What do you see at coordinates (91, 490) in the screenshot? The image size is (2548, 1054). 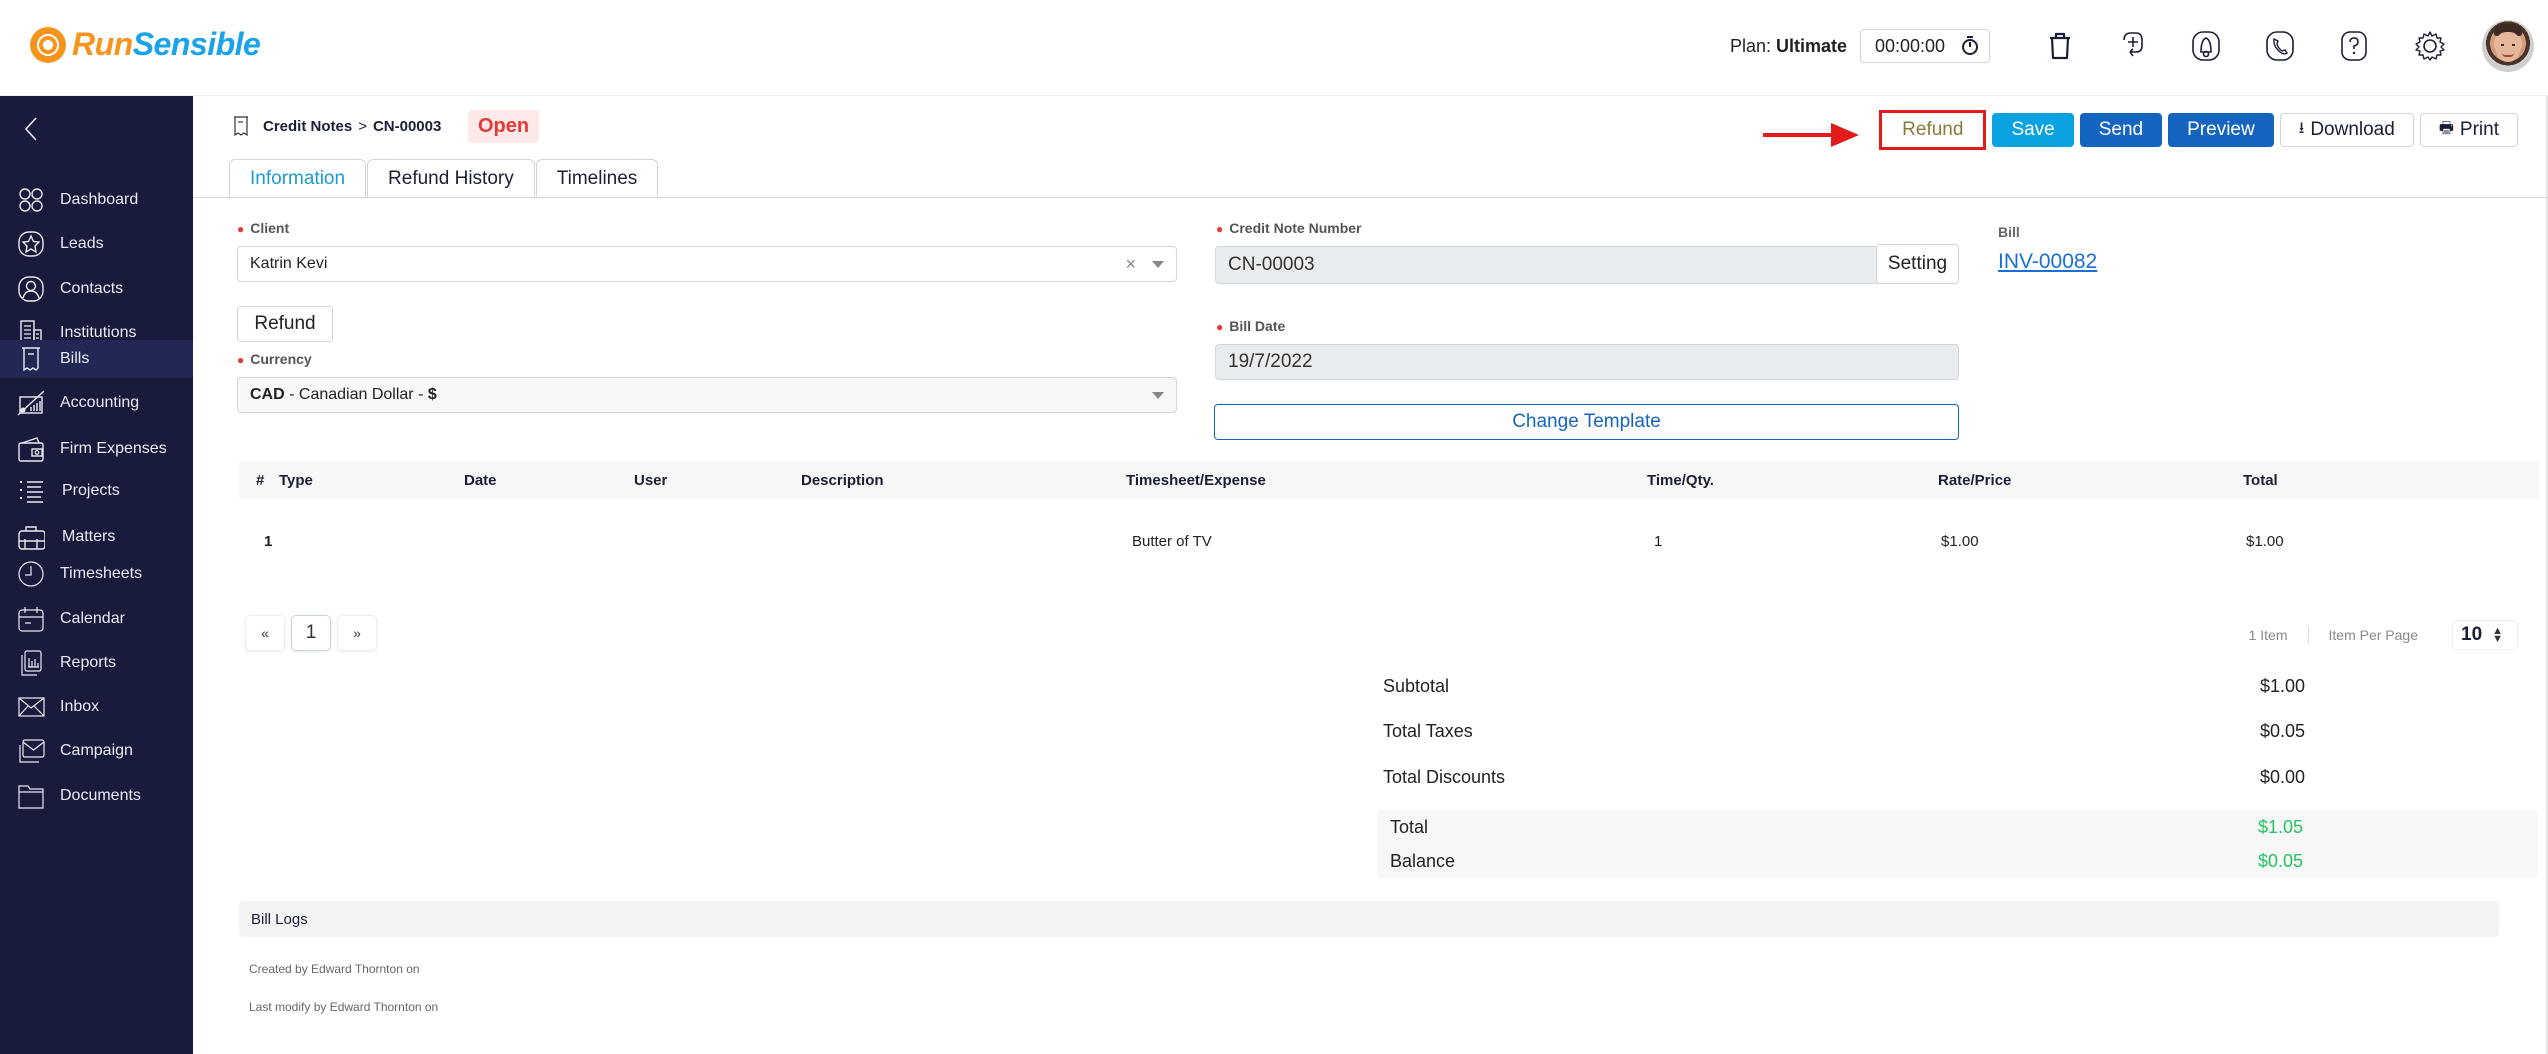 I see `sidebar-label: Projects` at bounding box center [91, 490].